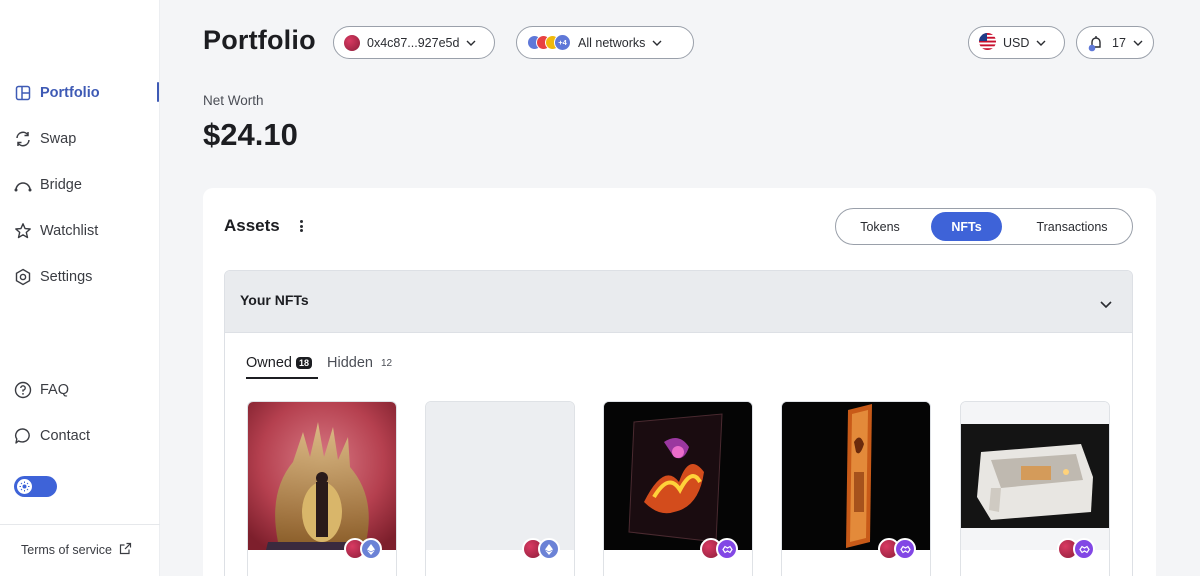 Image resolution: width=1200 pixels, height=576 pixels. Describe the element at coordinates (252, 225) in the screenshot. I see `assets-title: Assets` at that location.